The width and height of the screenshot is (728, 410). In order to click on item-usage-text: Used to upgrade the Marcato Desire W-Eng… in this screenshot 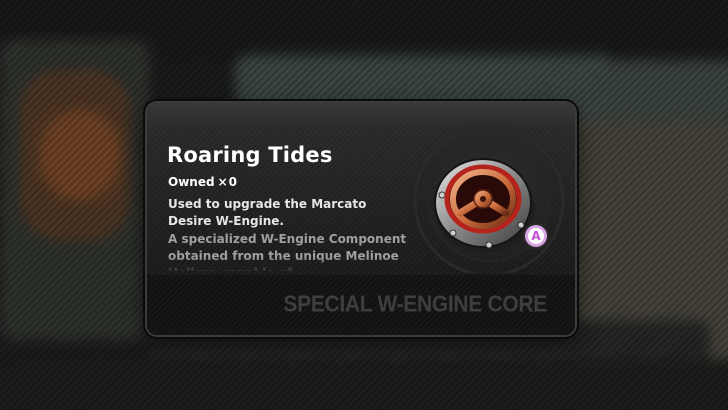, I will do `click(267, 212)`.